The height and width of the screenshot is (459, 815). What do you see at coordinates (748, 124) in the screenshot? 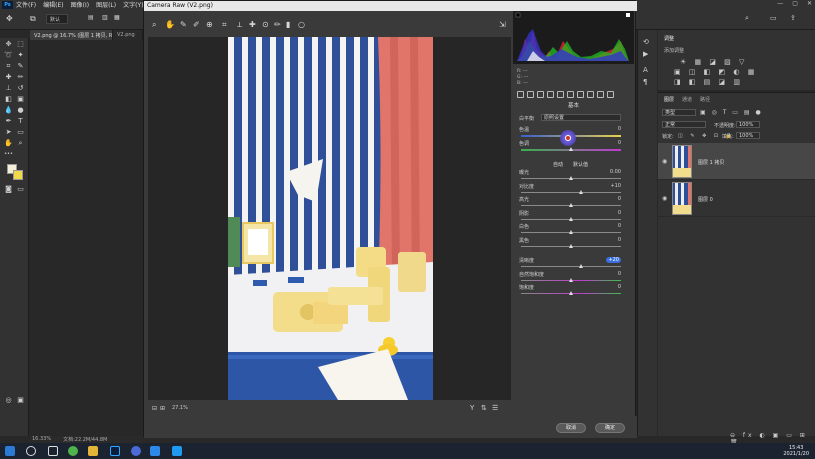
I see `opacity-input: 100%` at bounding box center [748, 124].